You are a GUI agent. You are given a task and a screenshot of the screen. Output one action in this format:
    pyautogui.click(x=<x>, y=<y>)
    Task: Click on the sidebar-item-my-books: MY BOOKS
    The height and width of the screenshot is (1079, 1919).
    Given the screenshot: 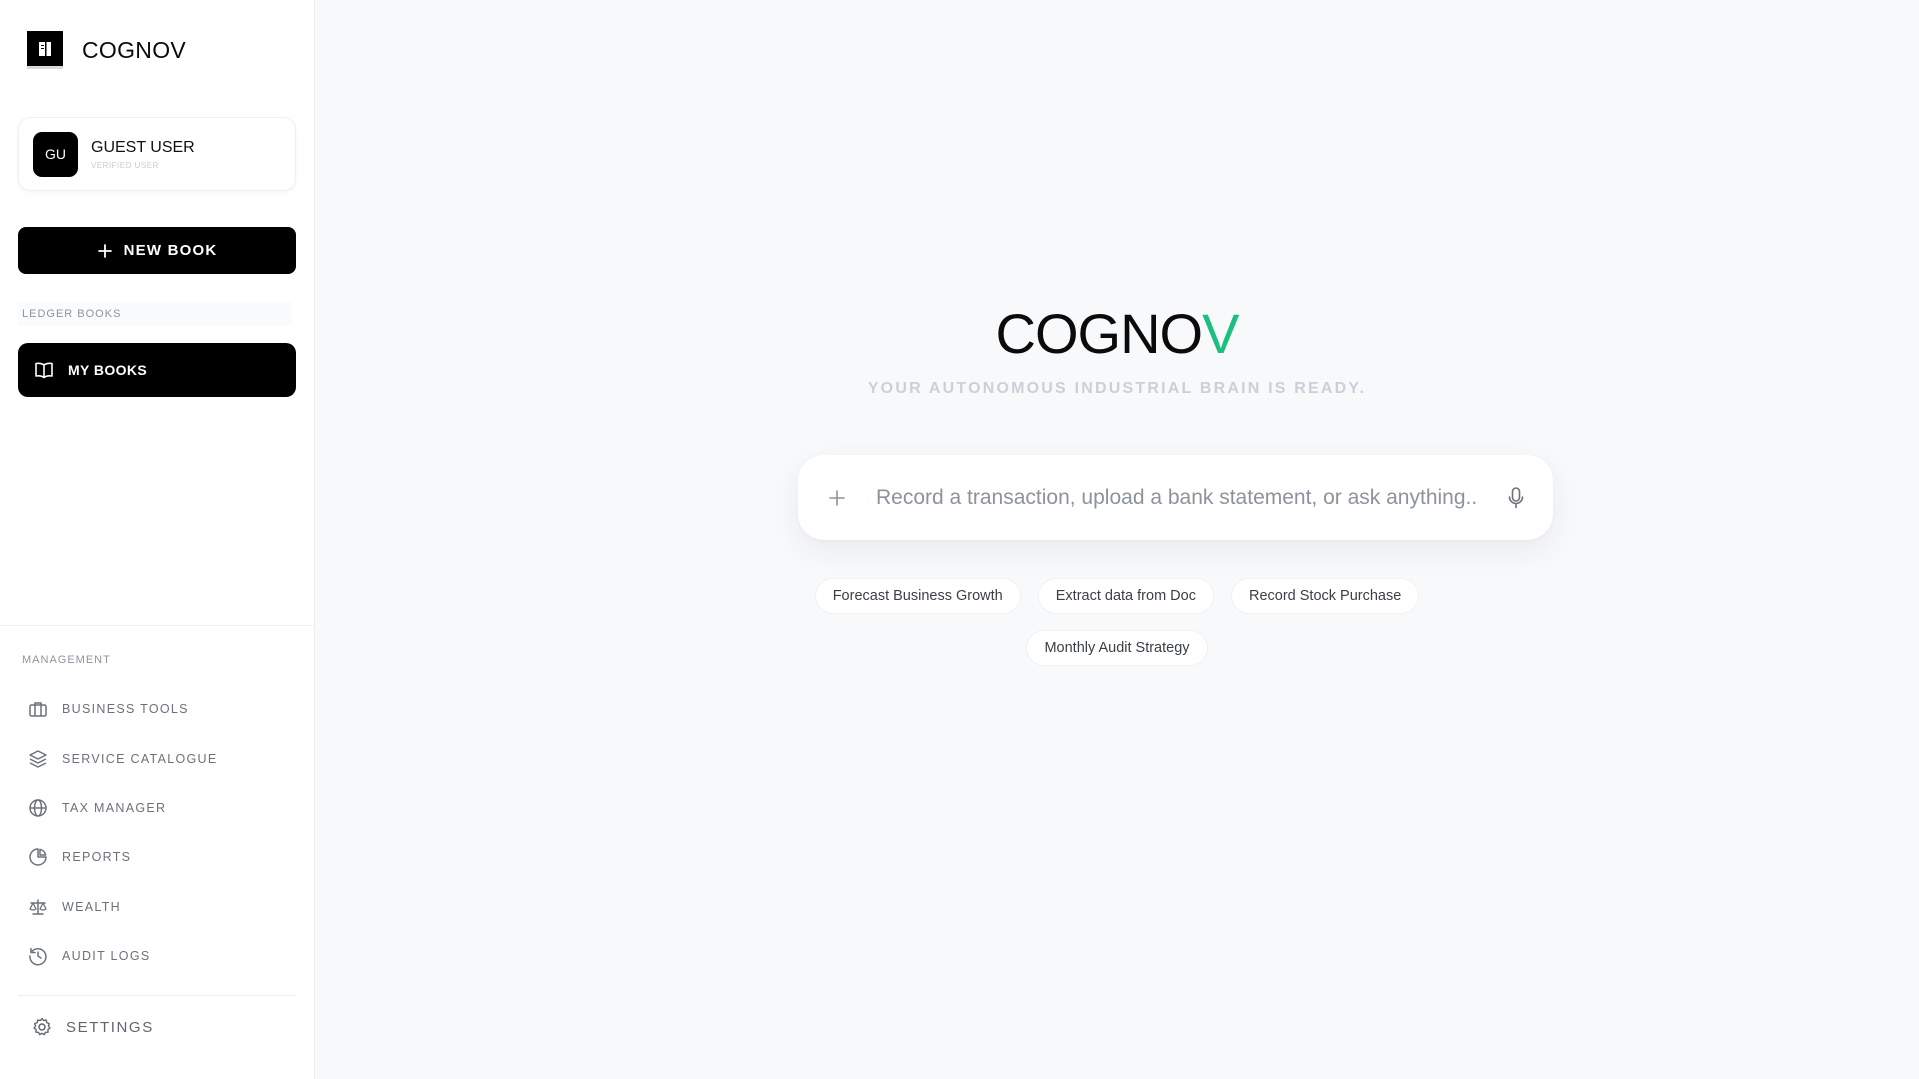 What is the action you would take?
    pyautogui.click(x=157, y=370)
    